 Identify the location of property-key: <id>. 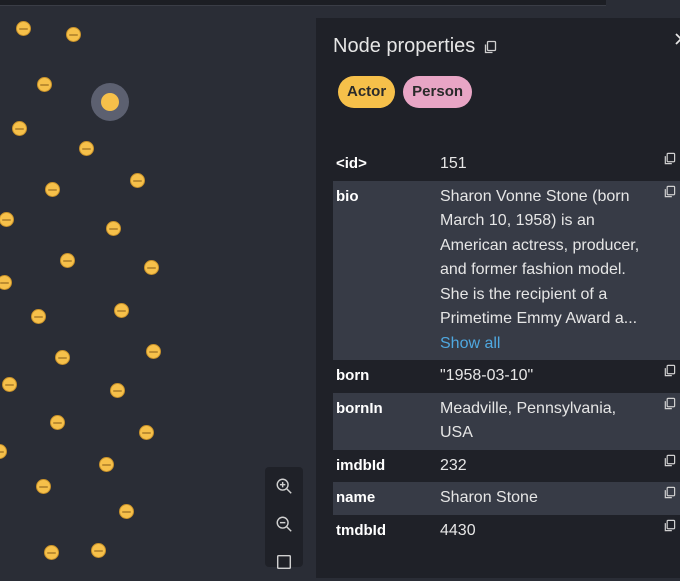
(351, 163).